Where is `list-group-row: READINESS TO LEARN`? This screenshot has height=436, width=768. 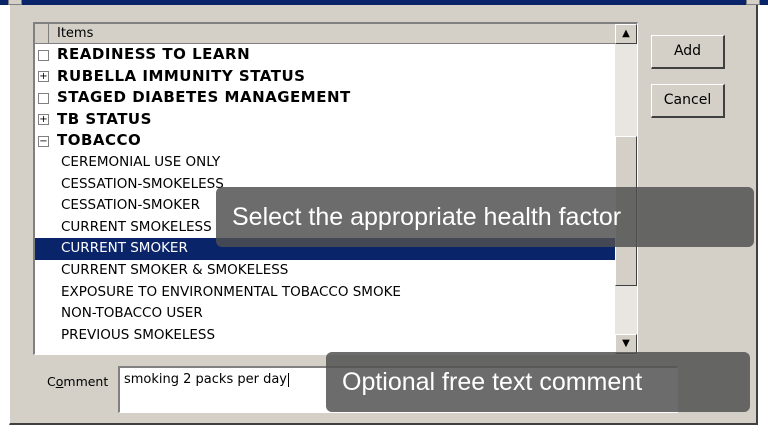
list-group-row: READINESS TO LEARN is located at coordinates (325, 55).